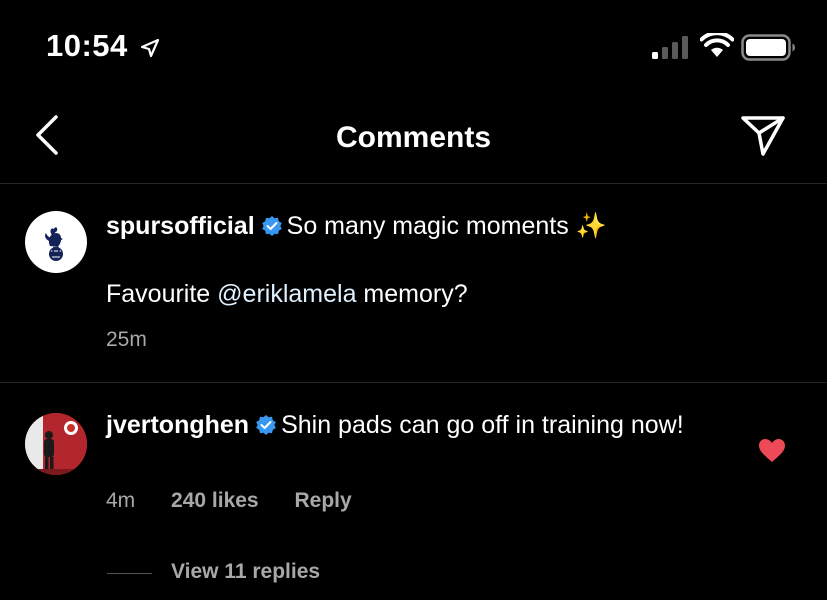 The width and height of the screenshot is (827, 600). I want to click on comments-header: Comments, so click(413, 139).